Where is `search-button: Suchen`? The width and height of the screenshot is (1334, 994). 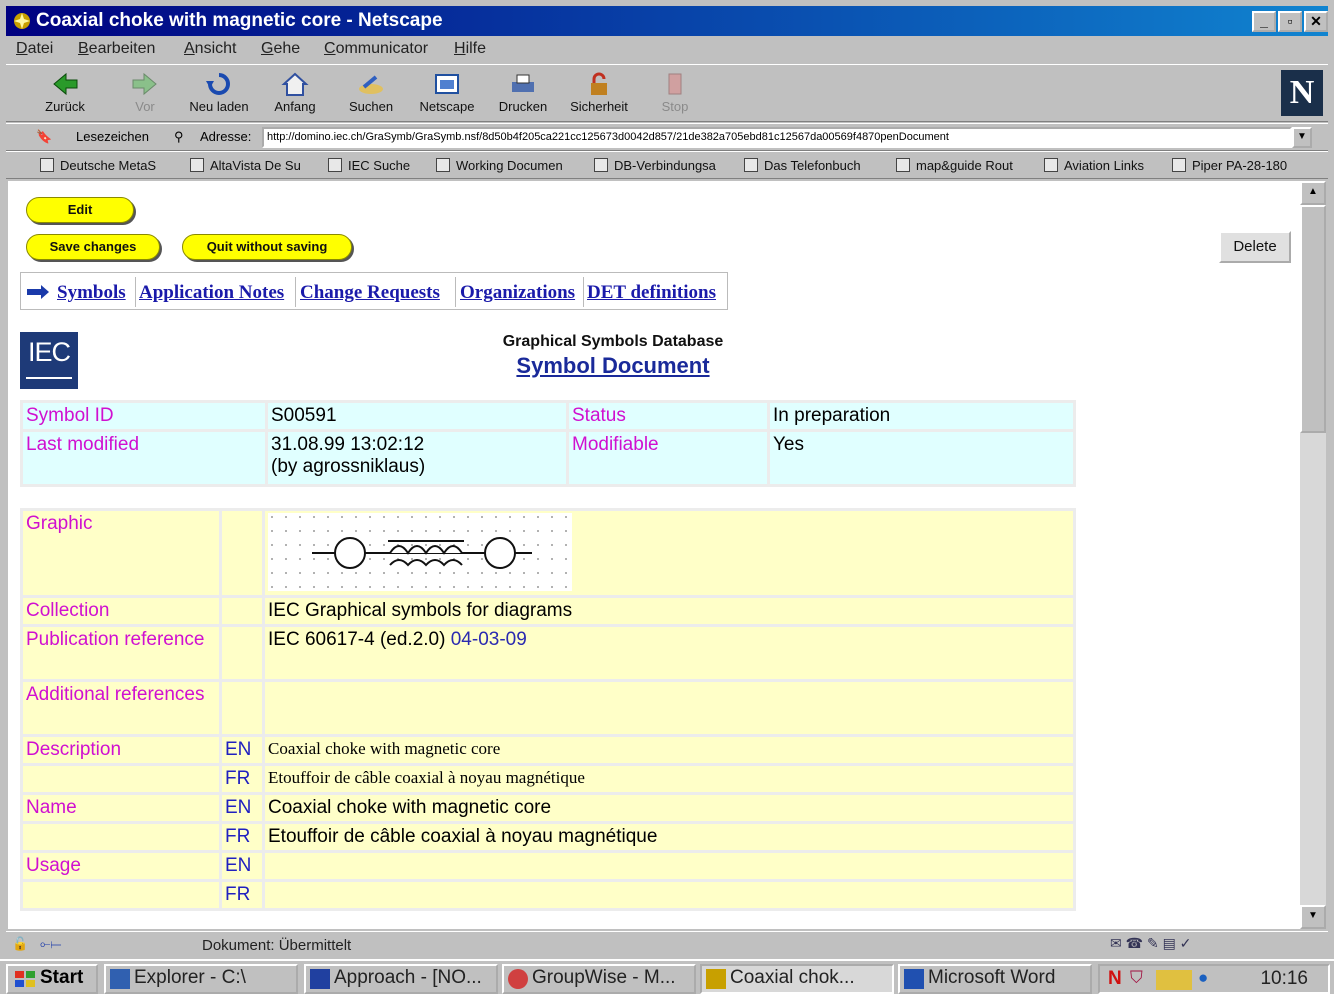
search-button: Suchen is located at coordinates (371, 94).